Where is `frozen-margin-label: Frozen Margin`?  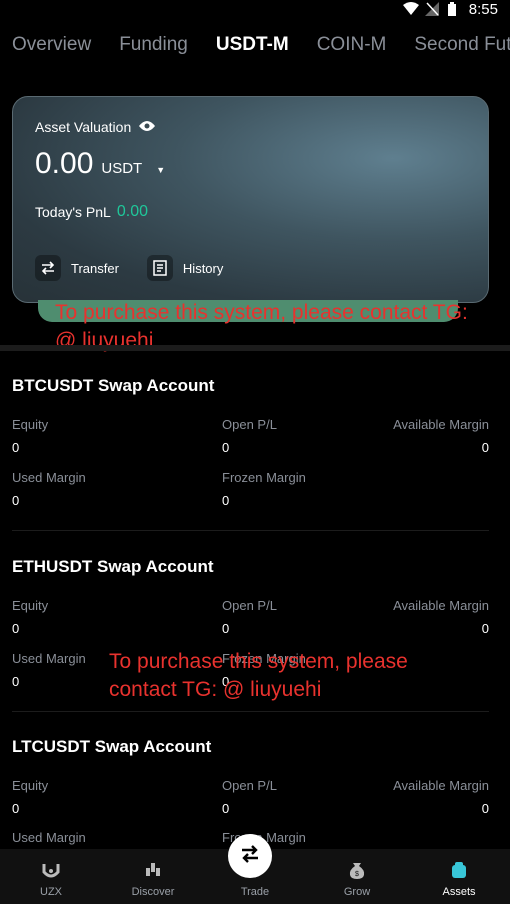 frozen-margin-label: Frozen Margin is located at coordinates (264, 477).